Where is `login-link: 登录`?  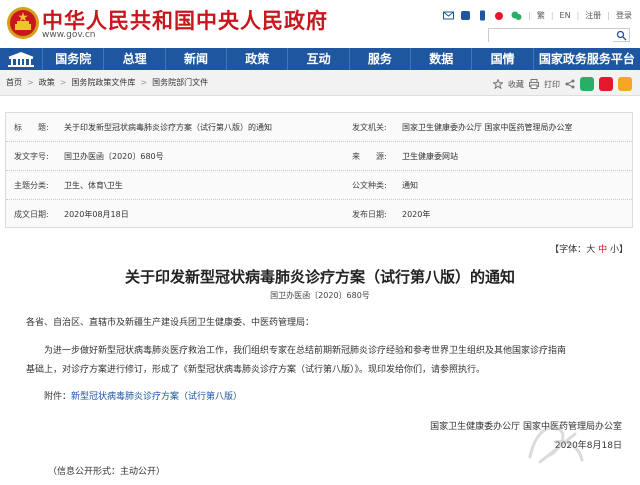 login-link: 登录 is located at coordinates (624, 15).